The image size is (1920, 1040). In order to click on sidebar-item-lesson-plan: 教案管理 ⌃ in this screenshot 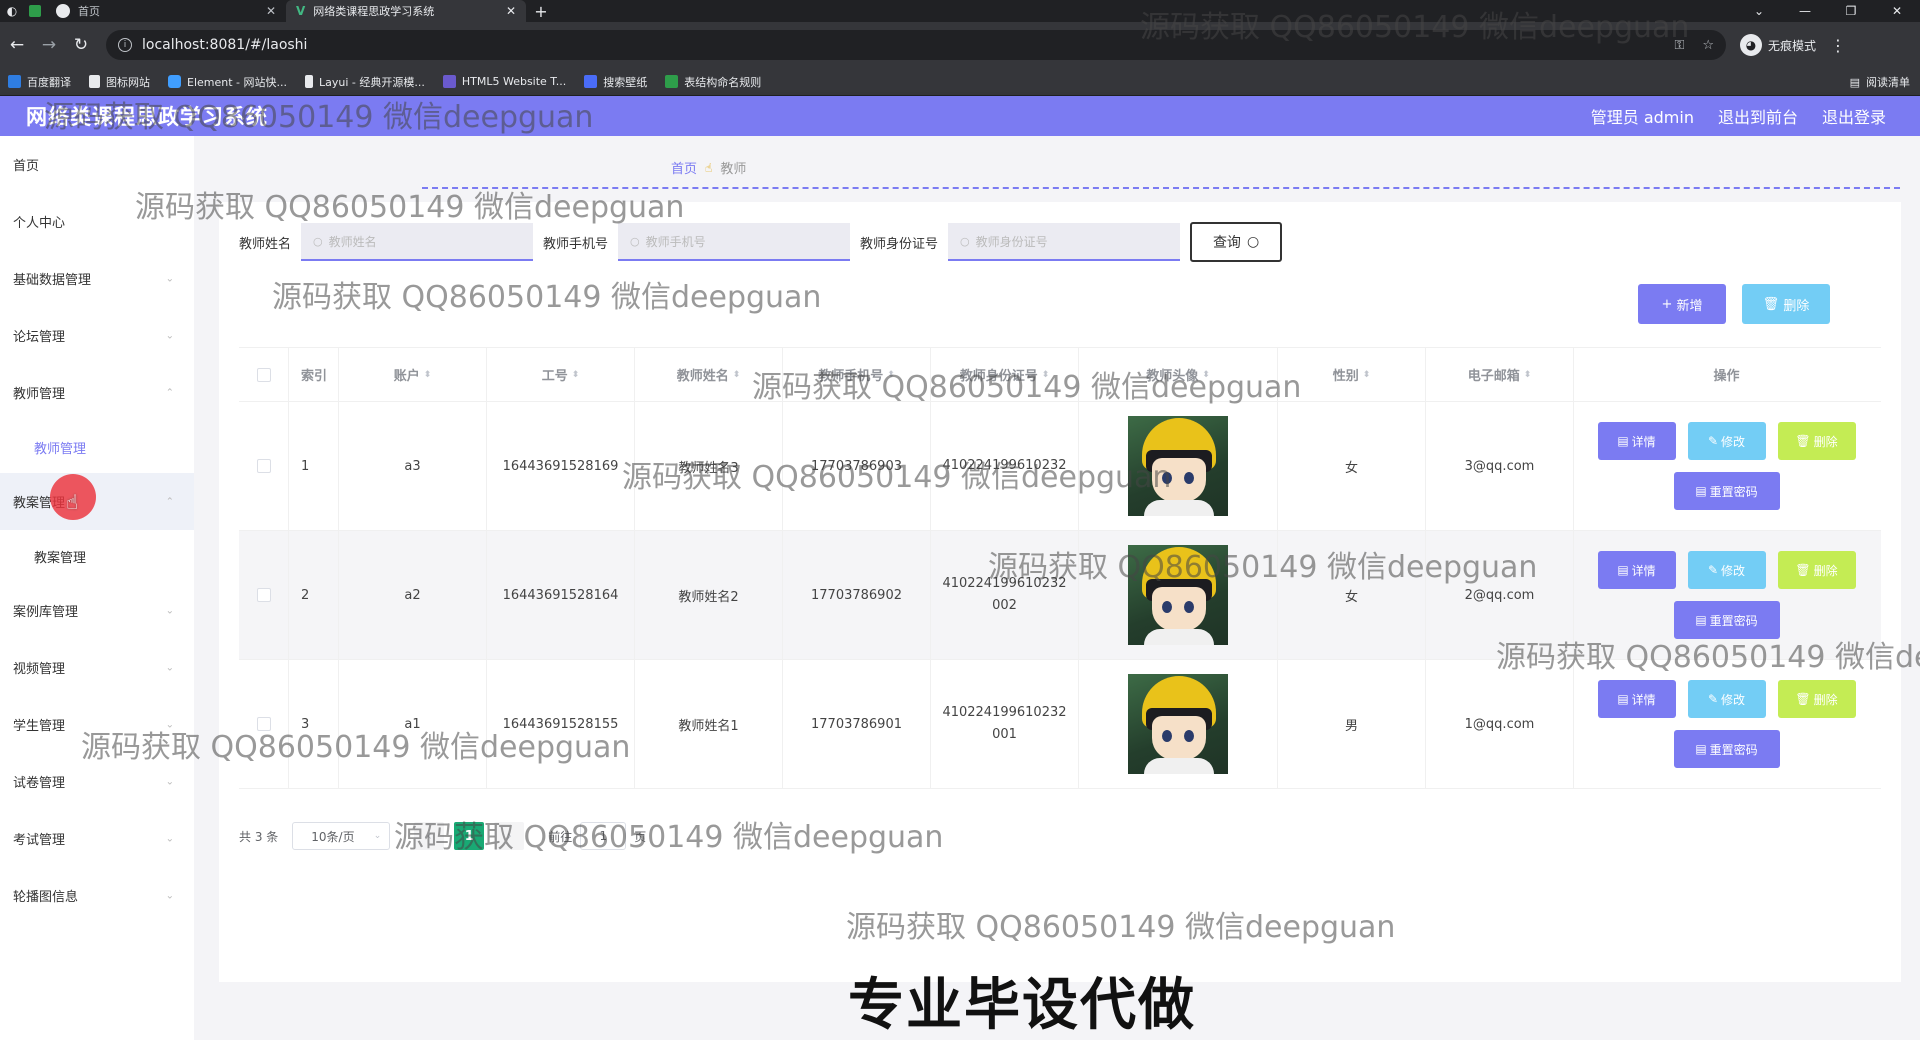, I will do `click(97, 501)`.